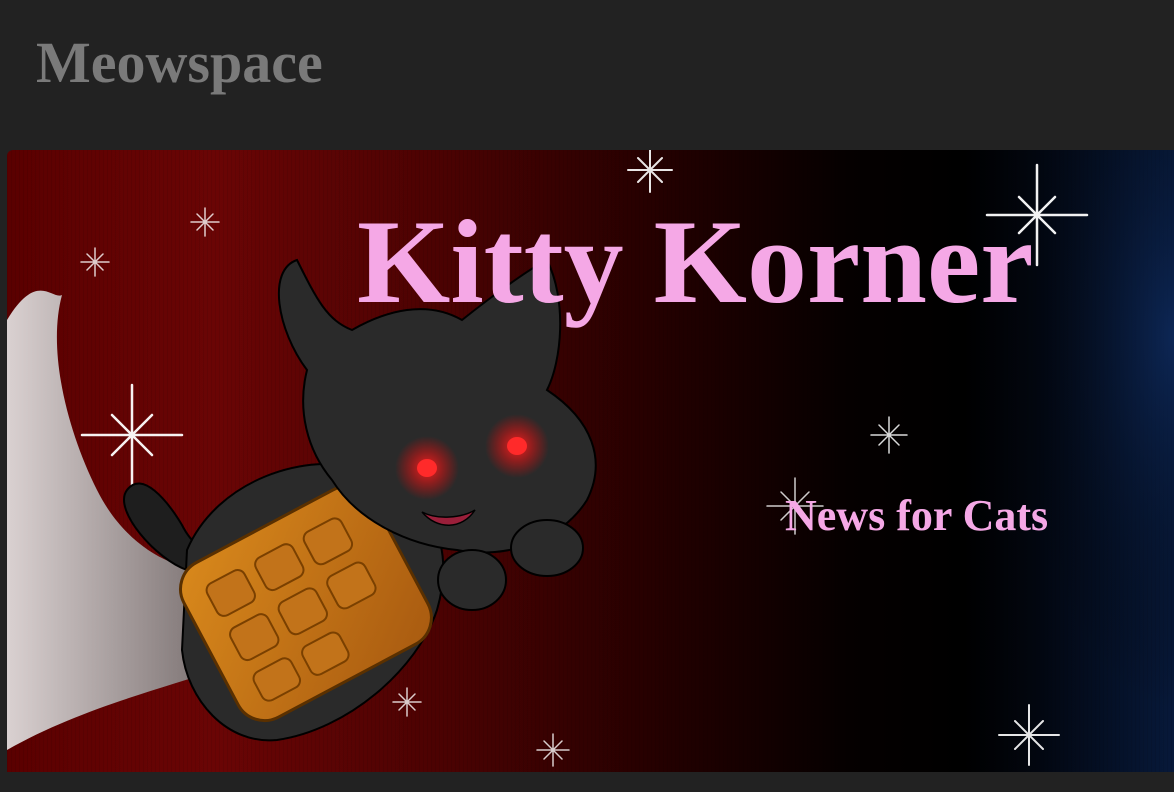  Describe the element at coordinates (547, 548) in the screenshot. I see `cat-paw-front` at that location.